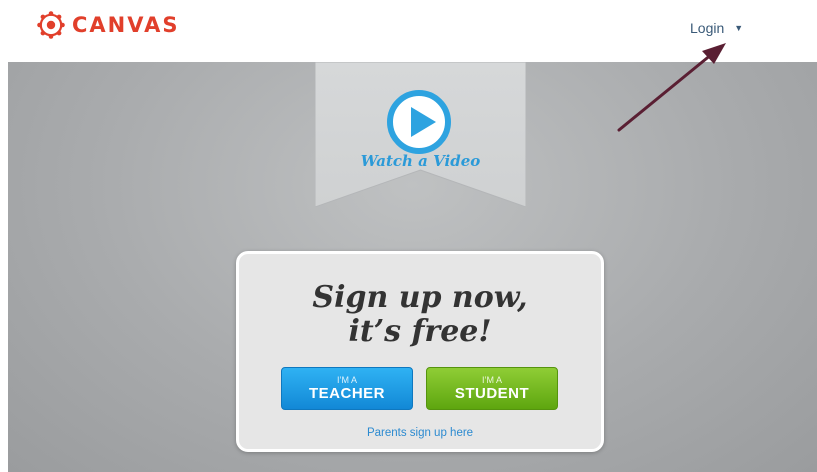 Image resolution: width=817 pixels, height=472 pixels. I want to click on headline-line-1: Sign up now,, so click(420, 297).